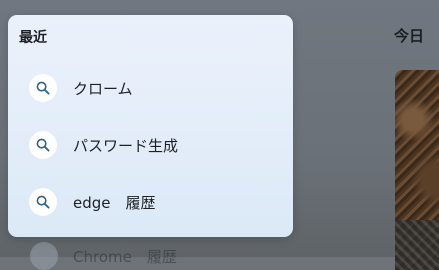  What do you see at coordinates (417, 245) in the screenshot?
I see `news-photo-lower` at bounding box center [417, 245].